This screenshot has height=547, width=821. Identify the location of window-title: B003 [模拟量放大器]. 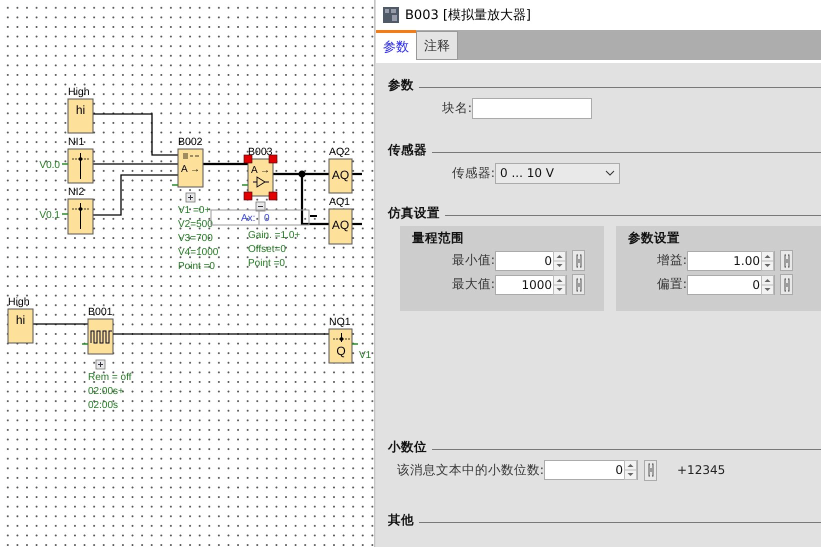
(468, 15).